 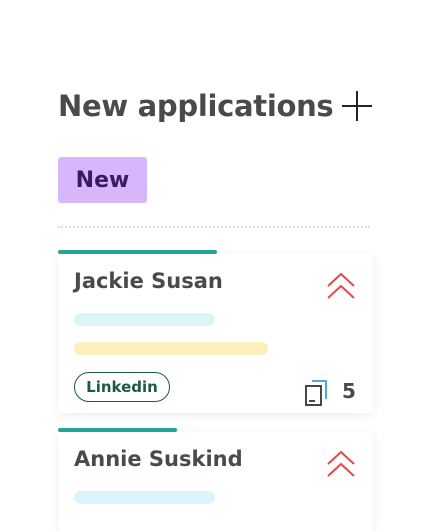 I want to click on column-header: New applications, so click(x=216, y=108).